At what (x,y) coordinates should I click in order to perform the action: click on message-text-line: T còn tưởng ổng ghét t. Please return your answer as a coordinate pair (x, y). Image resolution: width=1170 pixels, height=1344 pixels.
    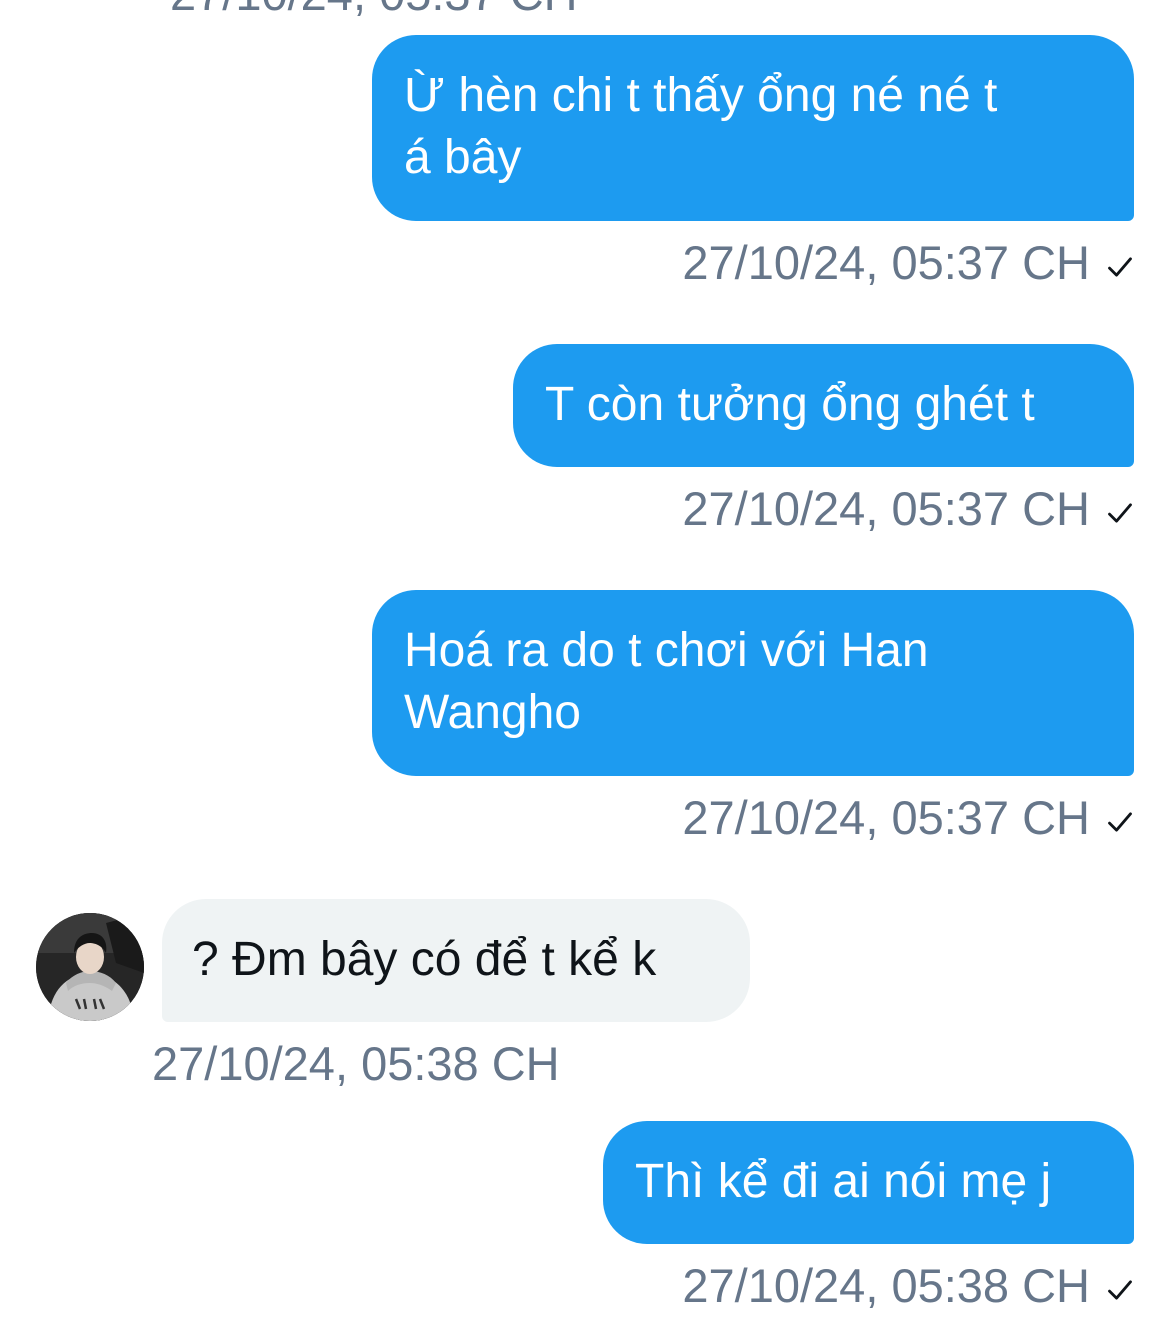
    Looking at the image, I should click on (790, 404).